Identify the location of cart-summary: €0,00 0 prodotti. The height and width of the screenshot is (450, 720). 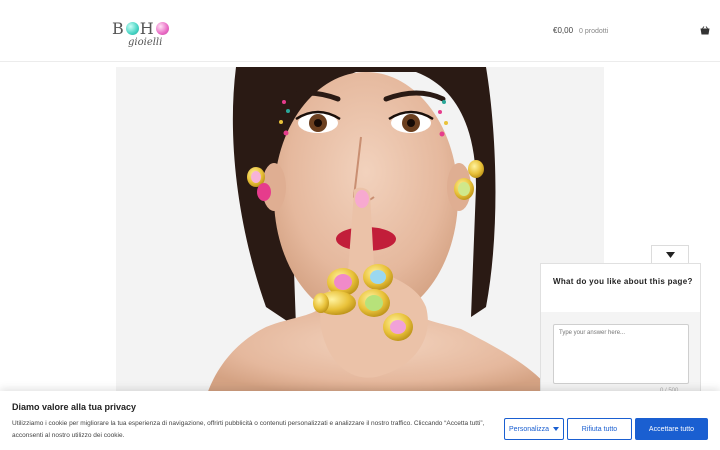
(580, 30).